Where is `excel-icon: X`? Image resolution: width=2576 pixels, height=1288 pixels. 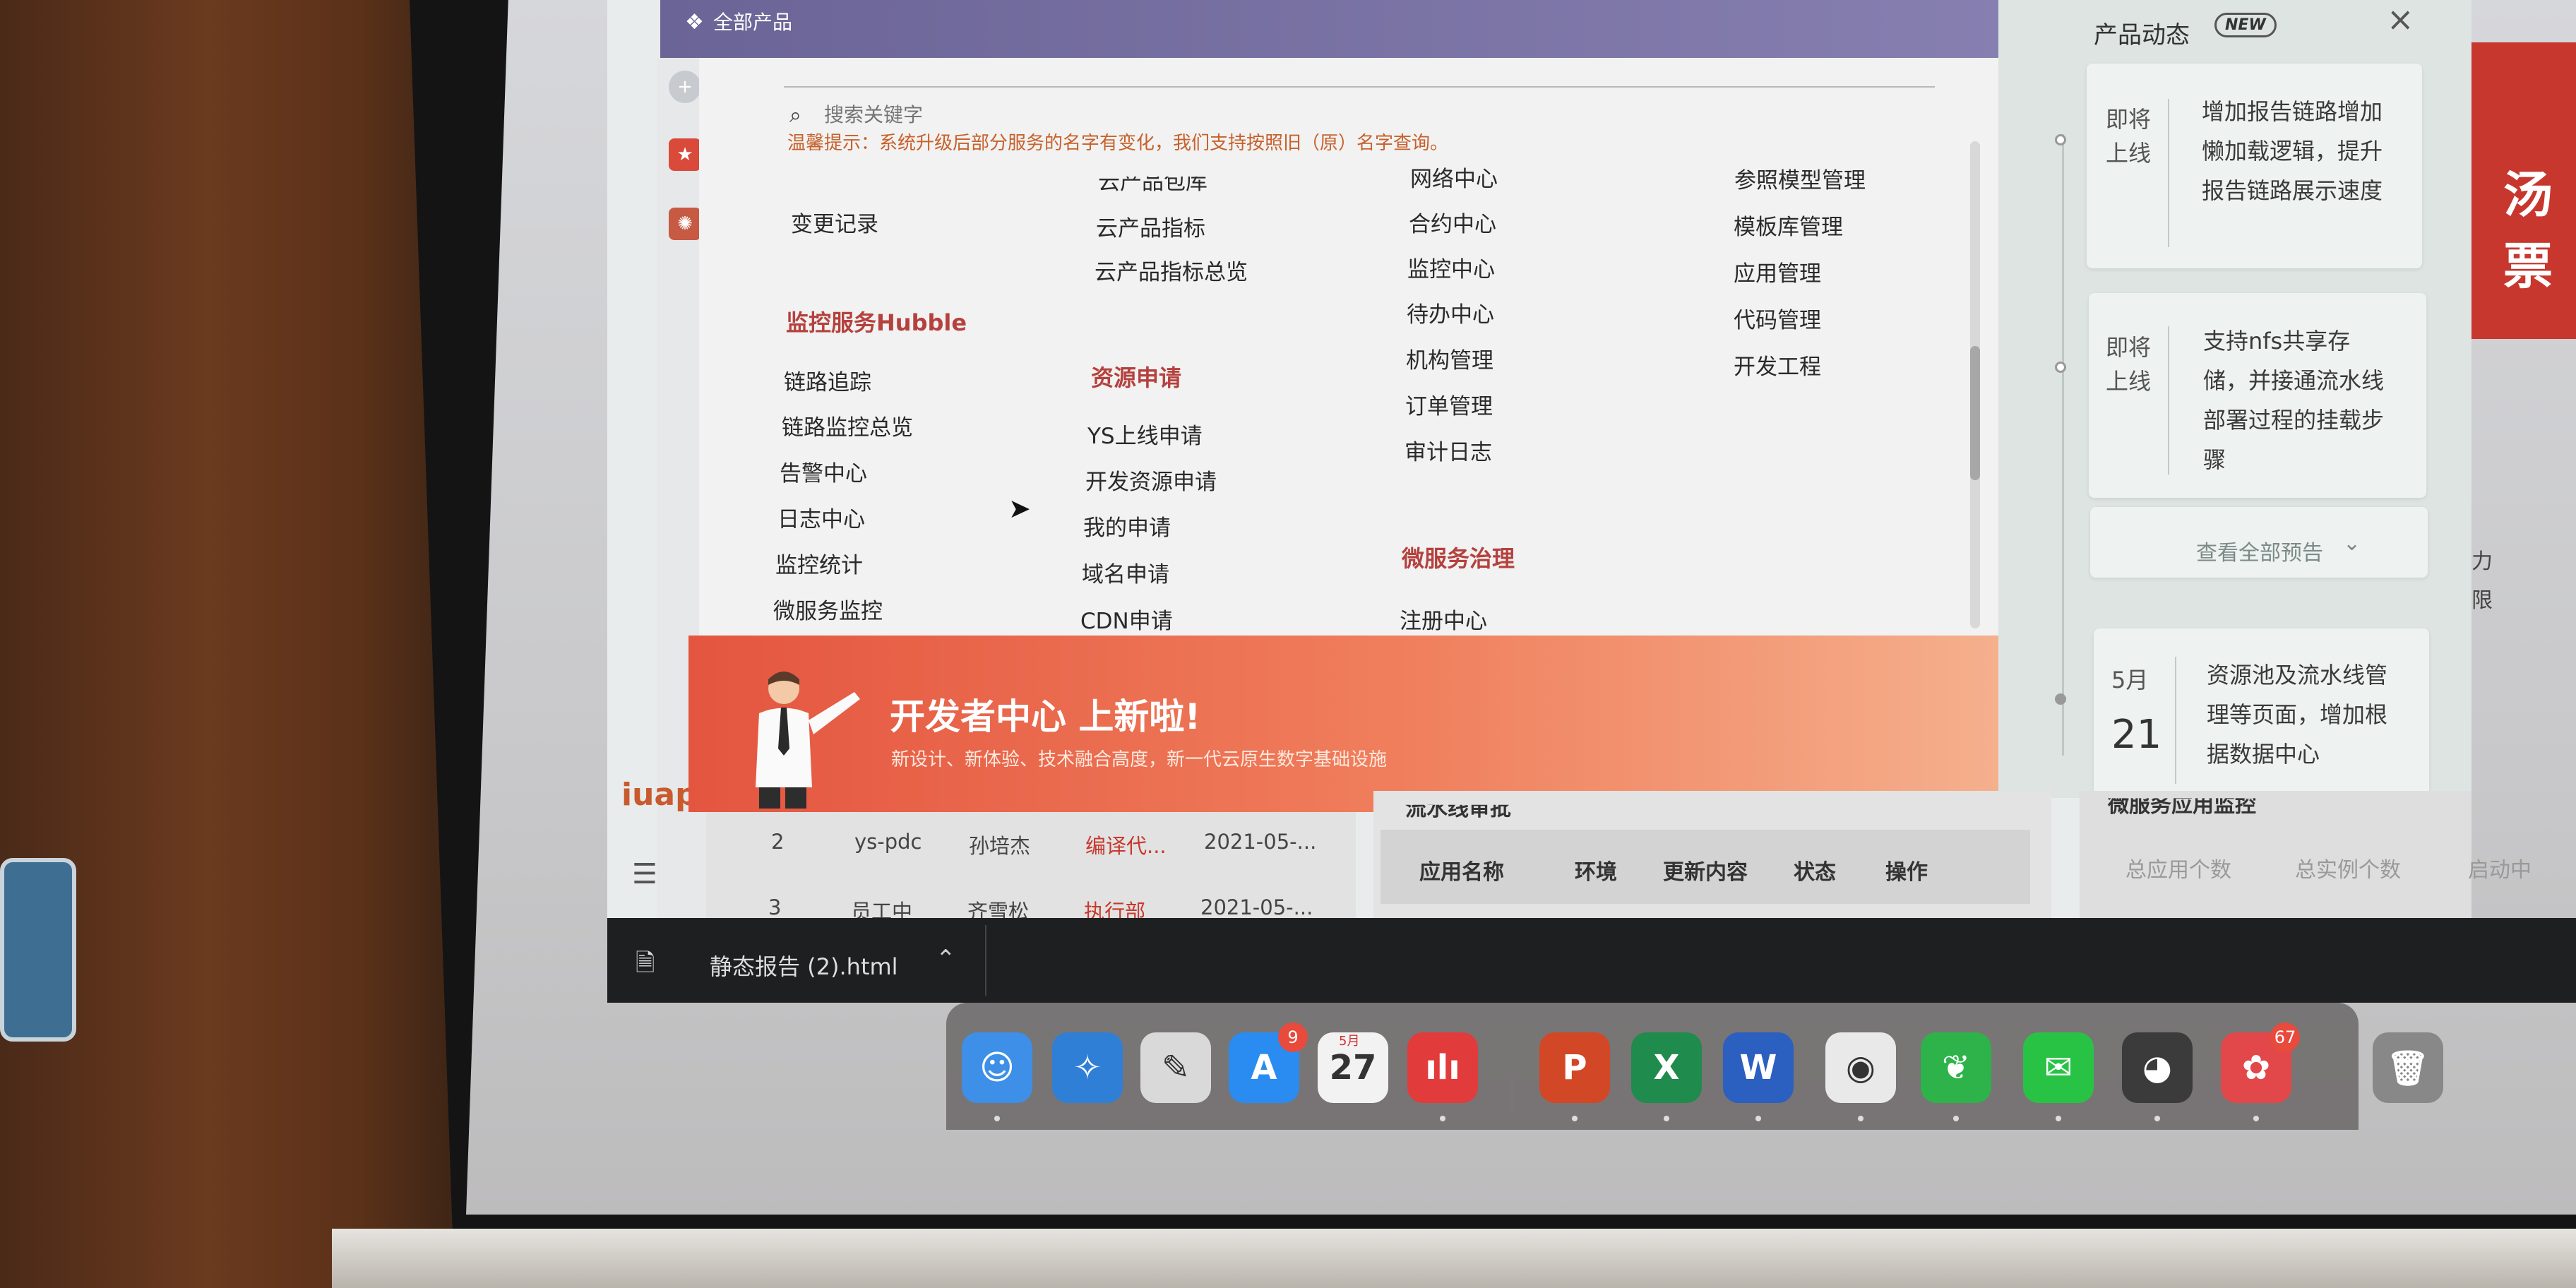
excel-icon: X is located at coordinates (1666, 1067).